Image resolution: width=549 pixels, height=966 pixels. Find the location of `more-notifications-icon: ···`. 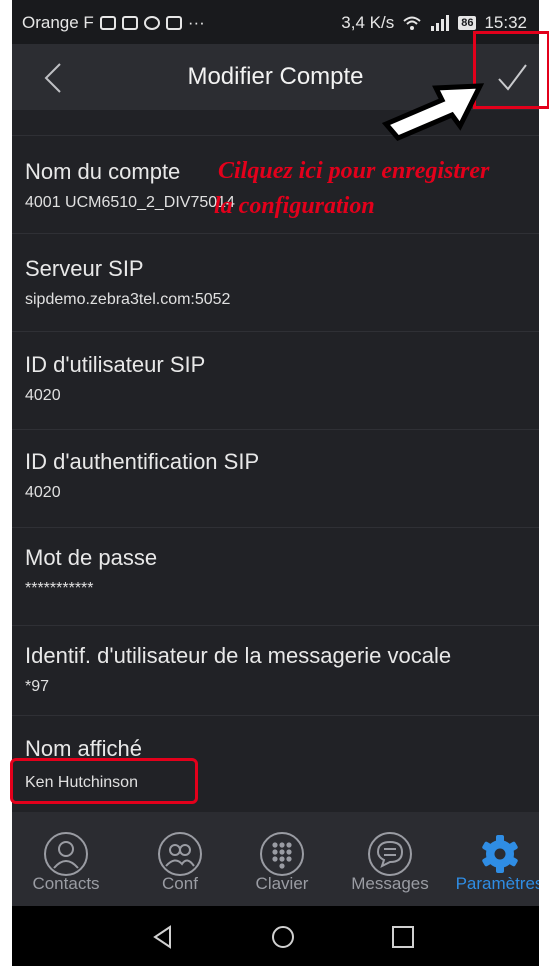

more-notifications-icon: ··· is located at coordinates (196, 22).